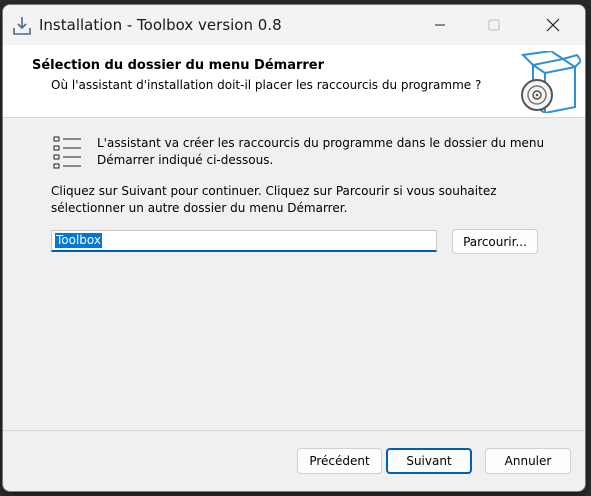  I want to click on title-bar: Installation - Toolbox version 0.8, so click(294, 25).